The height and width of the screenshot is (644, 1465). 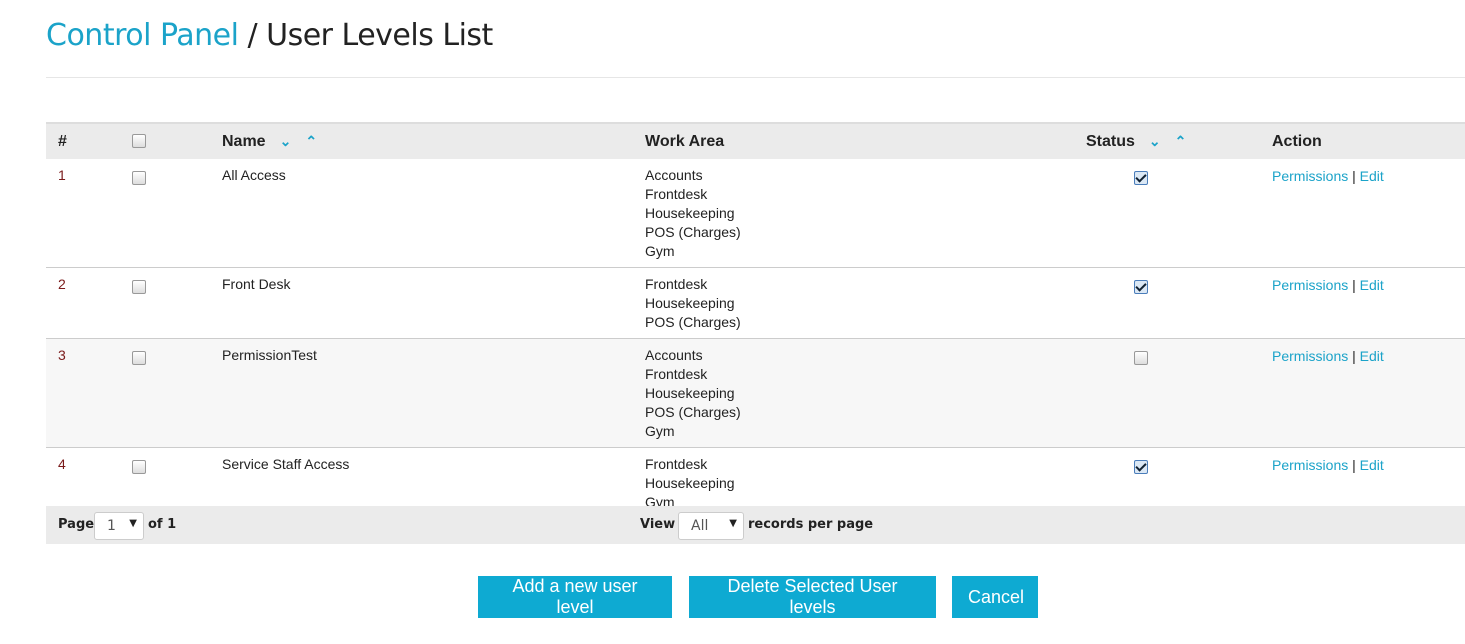 What do you see at coordinates (62, 284) in the screenshot?
I see `row-number: 2` at bounding box center [62, 284].